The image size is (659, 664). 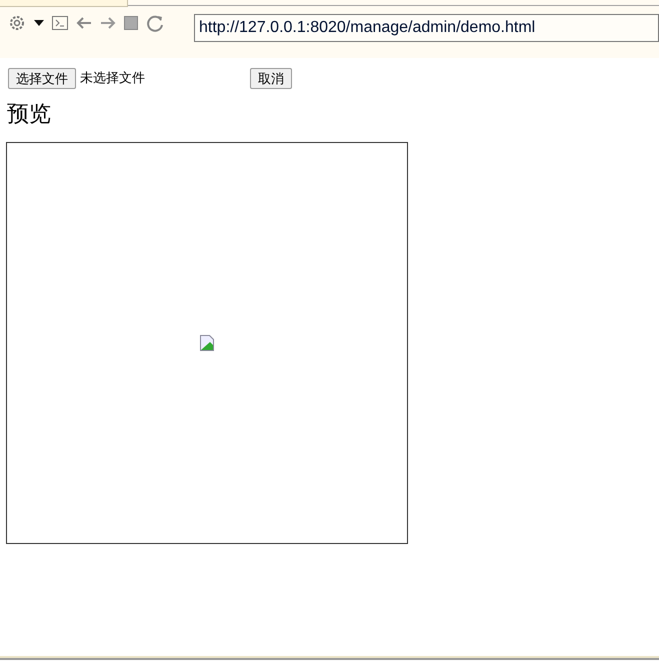 What do you see at coordinates (39, 23) in the screenshot?
I see `dropdown-caret-icon` at bounding box center [39, 23].